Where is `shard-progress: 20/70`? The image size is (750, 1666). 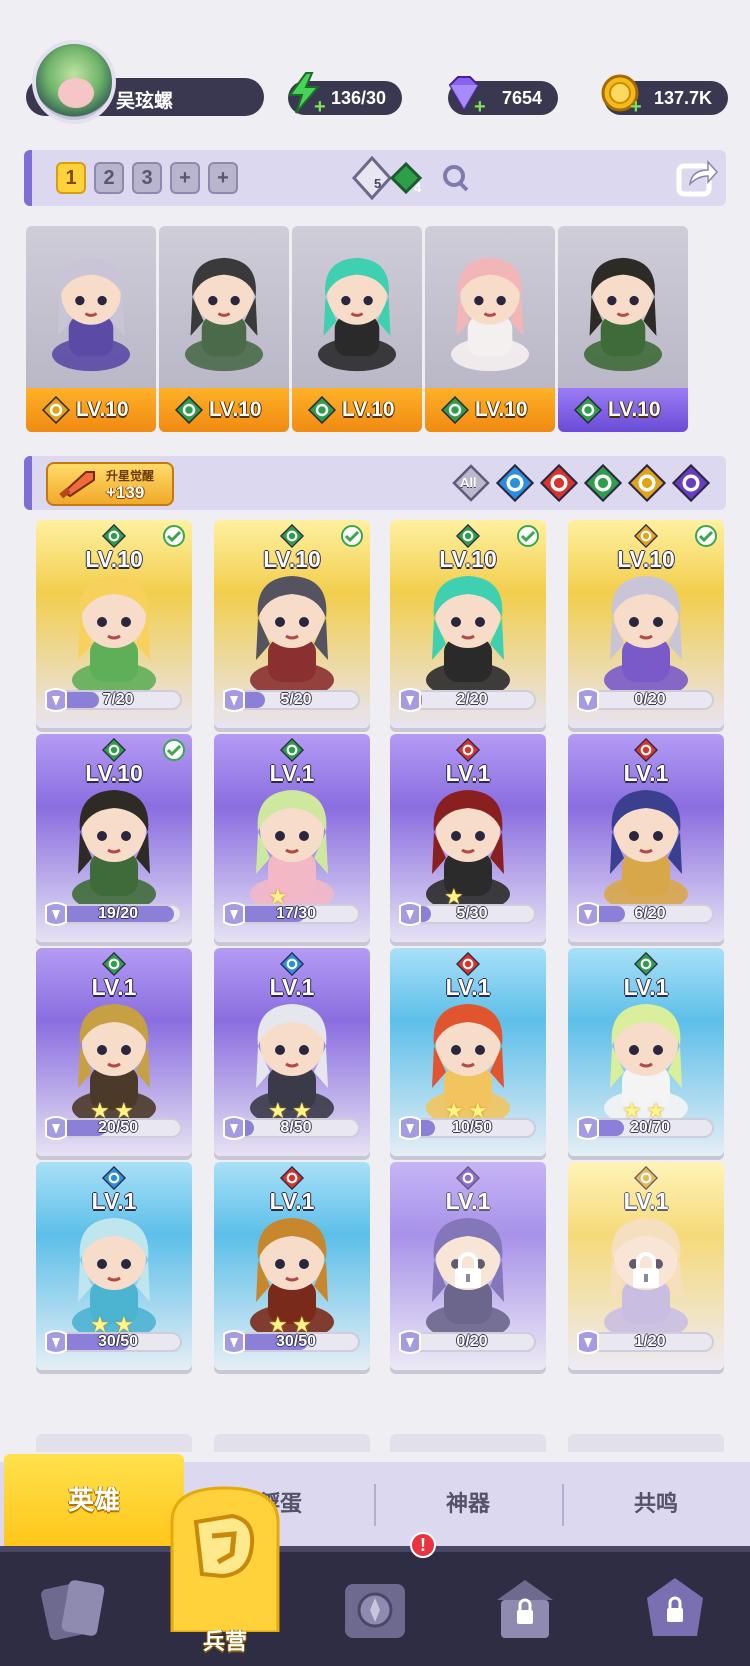 shard-progress: 20/70 is located at coordinates (650, 1128).